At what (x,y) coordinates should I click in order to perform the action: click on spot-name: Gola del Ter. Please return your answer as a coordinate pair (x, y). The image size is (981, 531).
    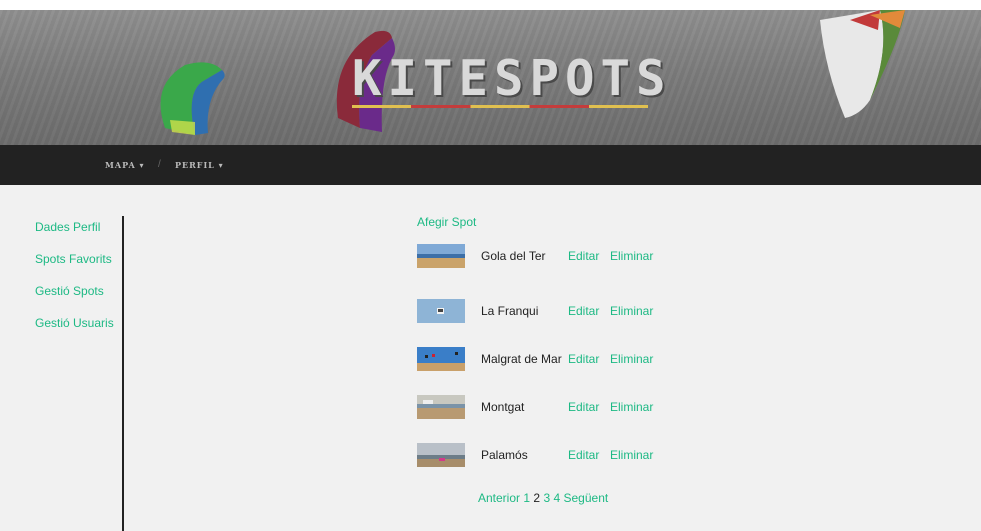
    Looking at the image, I should click on (513, 256).